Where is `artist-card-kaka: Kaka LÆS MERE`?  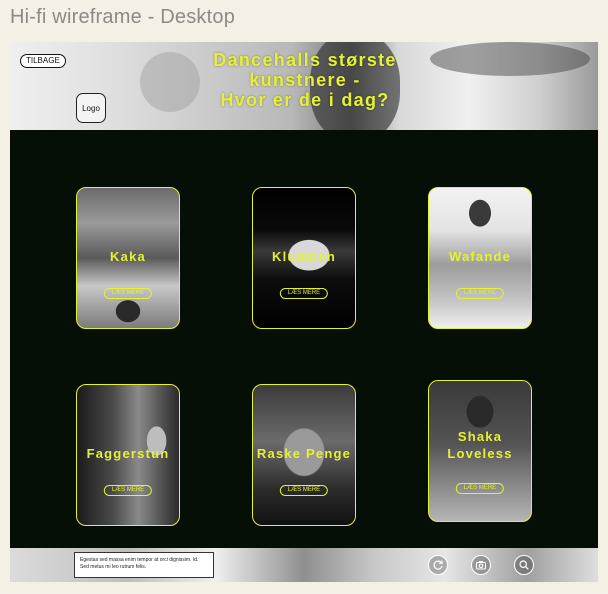 artist-card-kaka: Kaka LÆS MERE is located at coordinates (128, 258).